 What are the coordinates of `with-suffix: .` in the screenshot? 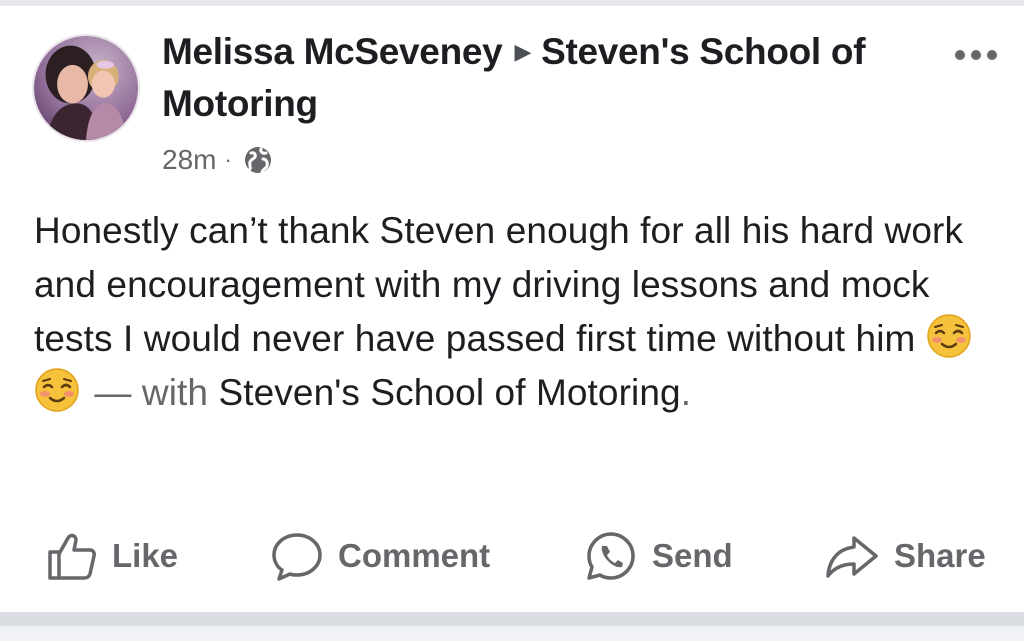 It's located at (686, 392).